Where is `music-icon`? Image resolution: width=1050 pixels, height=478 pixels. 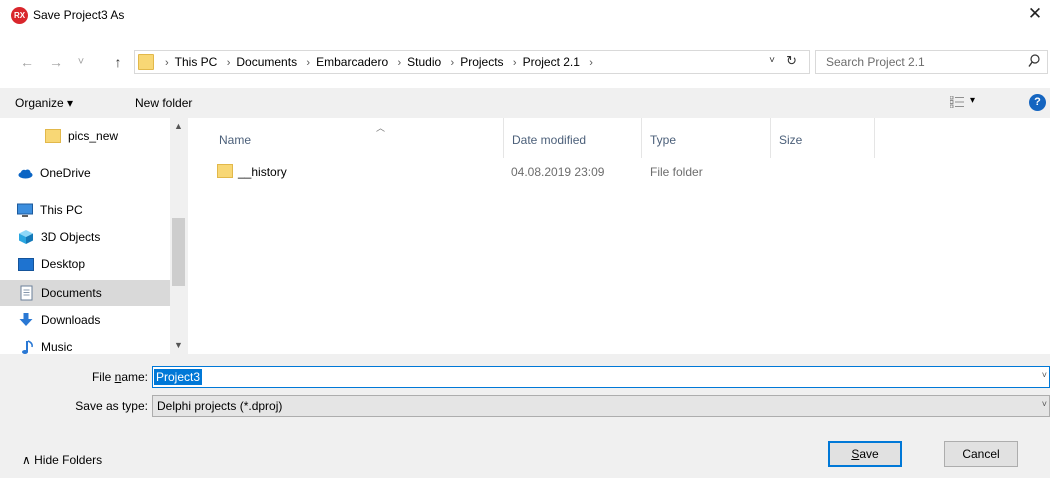
music-icon is located at coordinates (27, 347).